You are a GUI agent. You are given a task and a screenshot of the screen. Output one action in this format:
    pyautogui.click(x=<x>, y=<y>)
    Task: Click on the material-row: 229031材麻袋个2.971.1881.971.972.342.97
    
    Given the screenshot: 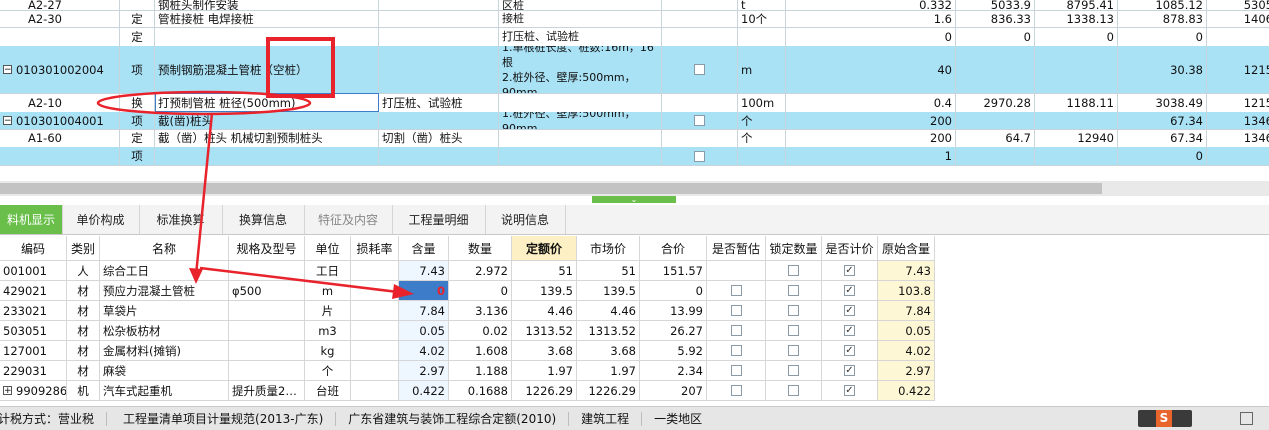 What is the action you would take?
    pyautogui.click(x=467, y=371)
    